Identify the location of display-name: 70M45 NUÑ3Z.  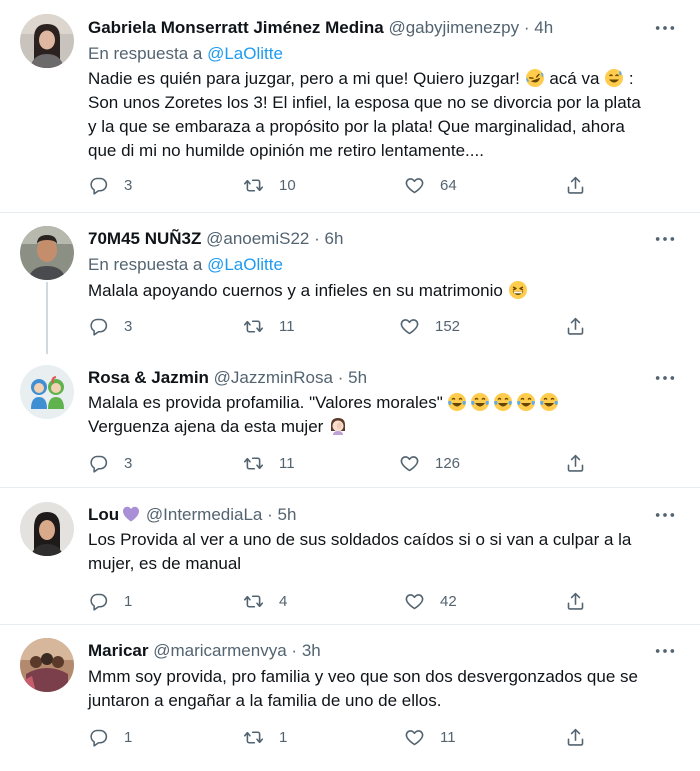
(144, 238).